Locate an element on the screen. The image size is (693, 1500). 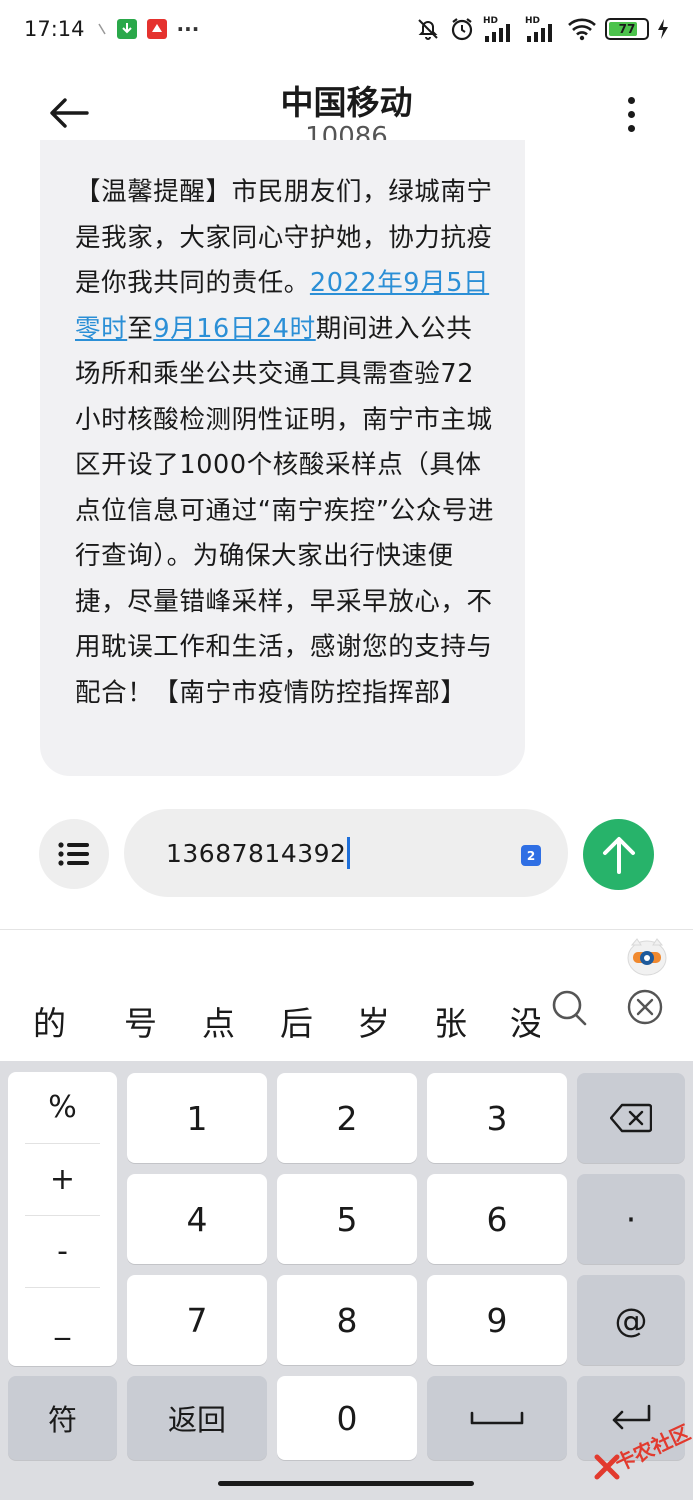
send-button is located at coordinates (618, 854).